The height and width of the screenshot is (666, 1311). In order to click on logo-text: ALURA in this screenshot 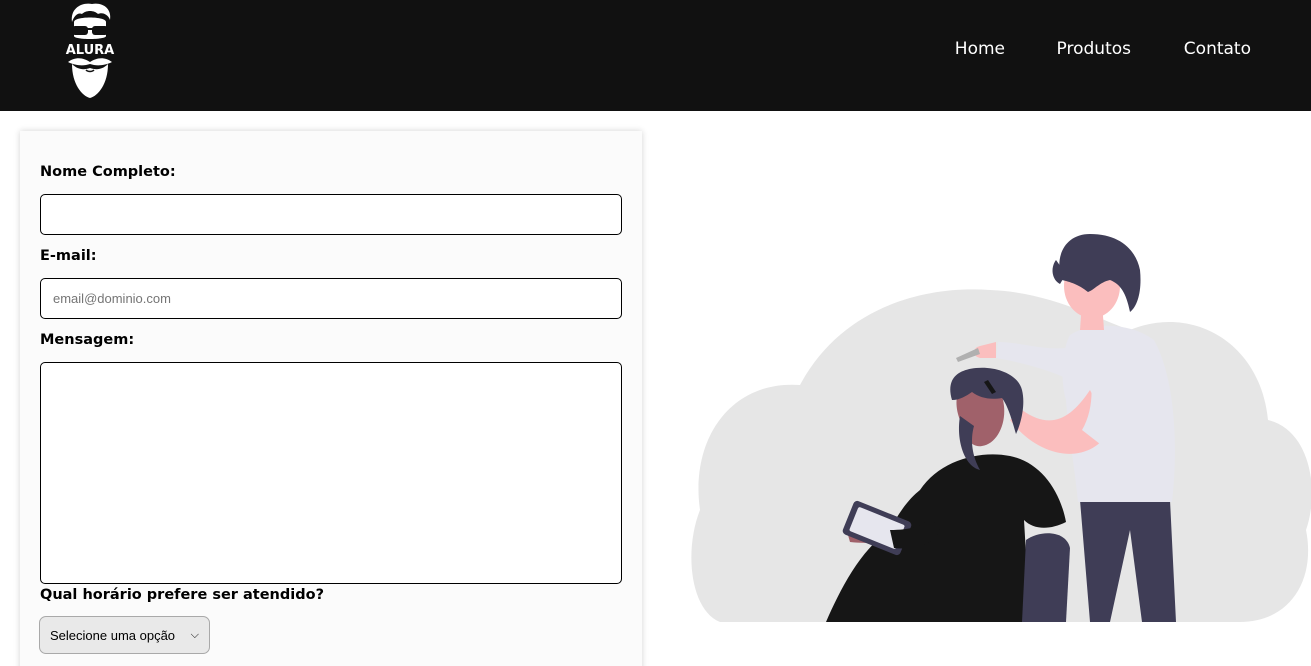, I will do `click(90, 50)`.